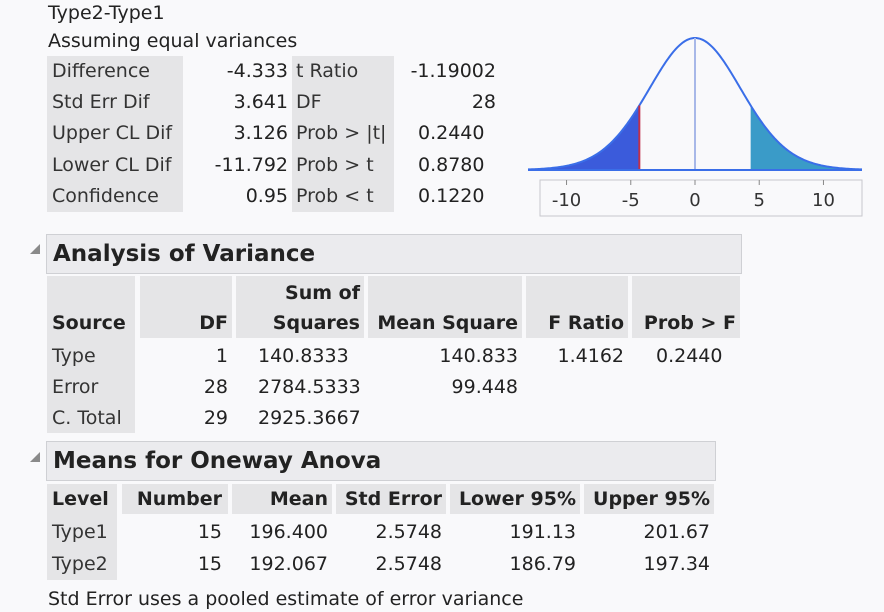  I want to click on t-distribution-plot: -10 -5 0 5 10, so click(695, 126).